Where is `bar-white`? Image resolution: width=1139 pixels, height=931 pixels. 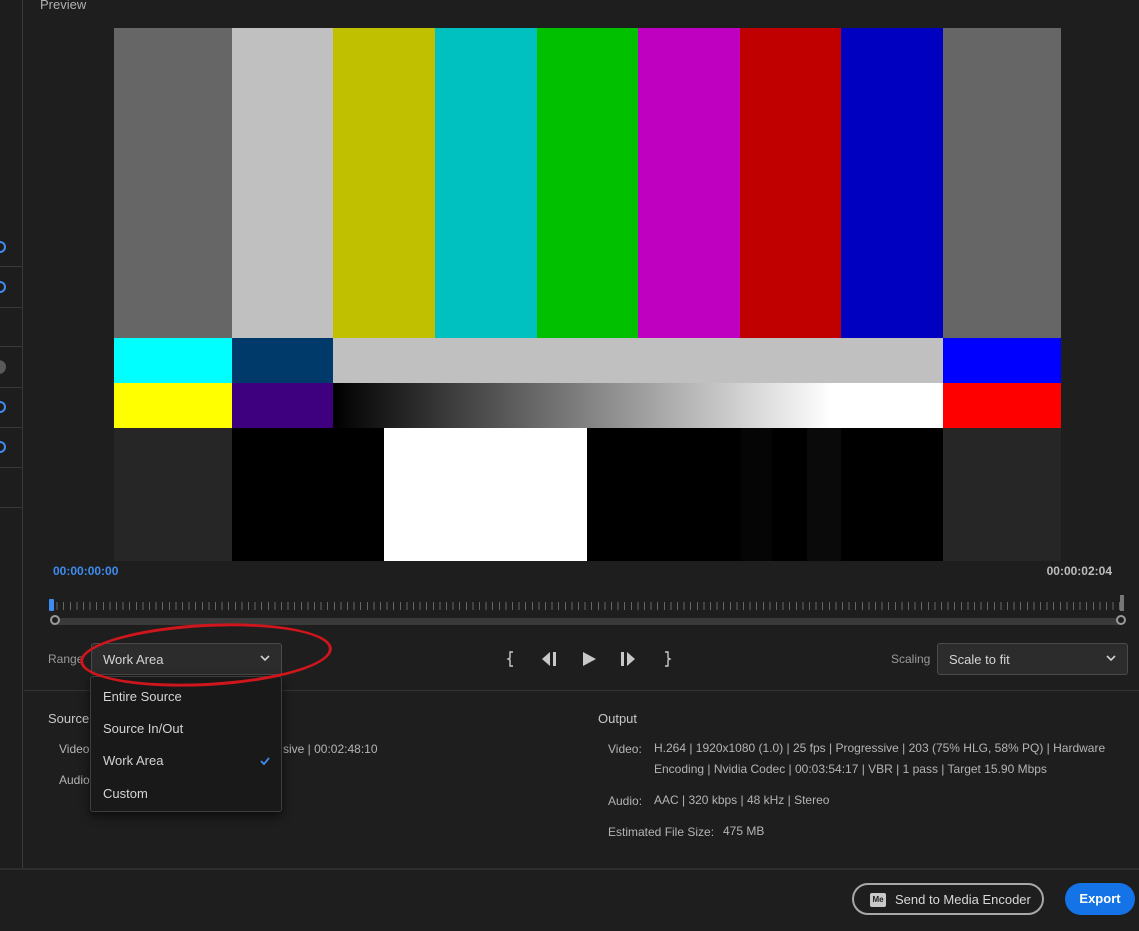
bar-white is located at coordinates (282, 183).